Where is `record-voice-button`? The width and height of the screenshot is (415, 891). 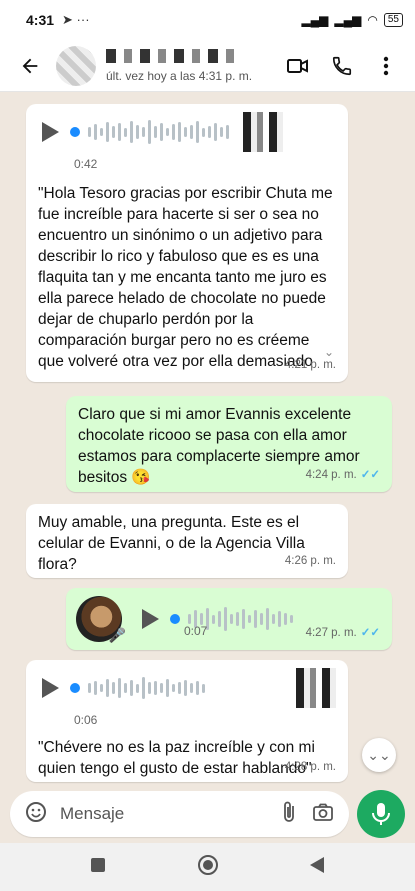
record-voice-button is located at coordinates (381, 814).